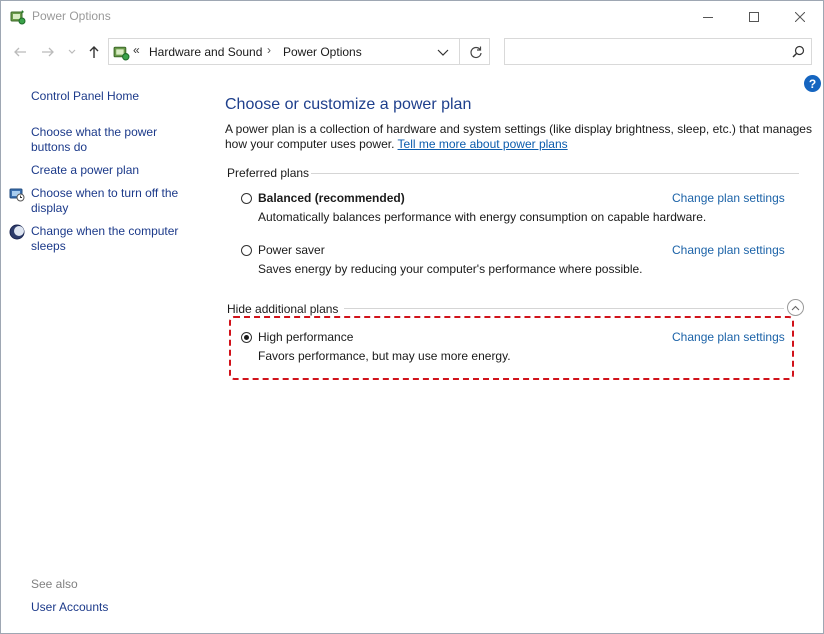 Image resolution: width=824 pixels, height=634 pixels. What do you see at coordinates (798, 53) in the screenshot?
I see `search-icon` at bounding box center [798, 53].